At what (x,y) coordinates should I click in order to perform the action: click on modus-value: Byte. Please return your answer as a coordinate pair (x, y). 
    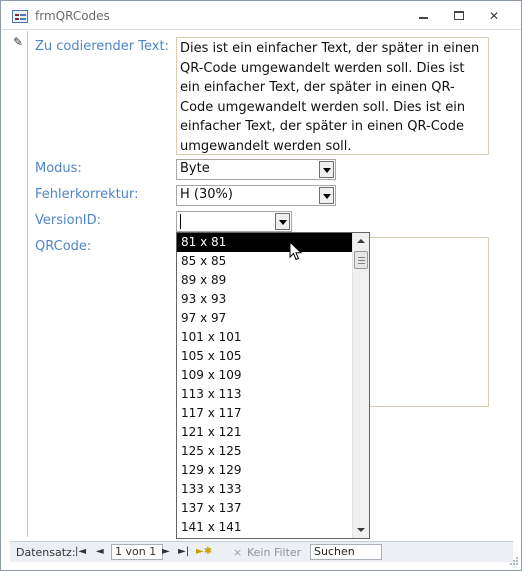
    Looking at the image, I should click on (195, 168).